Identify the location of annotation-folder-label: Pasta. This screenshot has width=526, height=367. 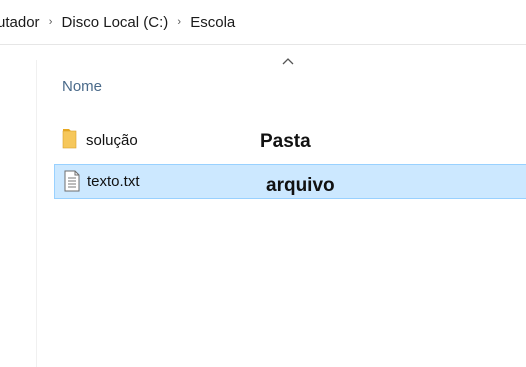
(285, 141).